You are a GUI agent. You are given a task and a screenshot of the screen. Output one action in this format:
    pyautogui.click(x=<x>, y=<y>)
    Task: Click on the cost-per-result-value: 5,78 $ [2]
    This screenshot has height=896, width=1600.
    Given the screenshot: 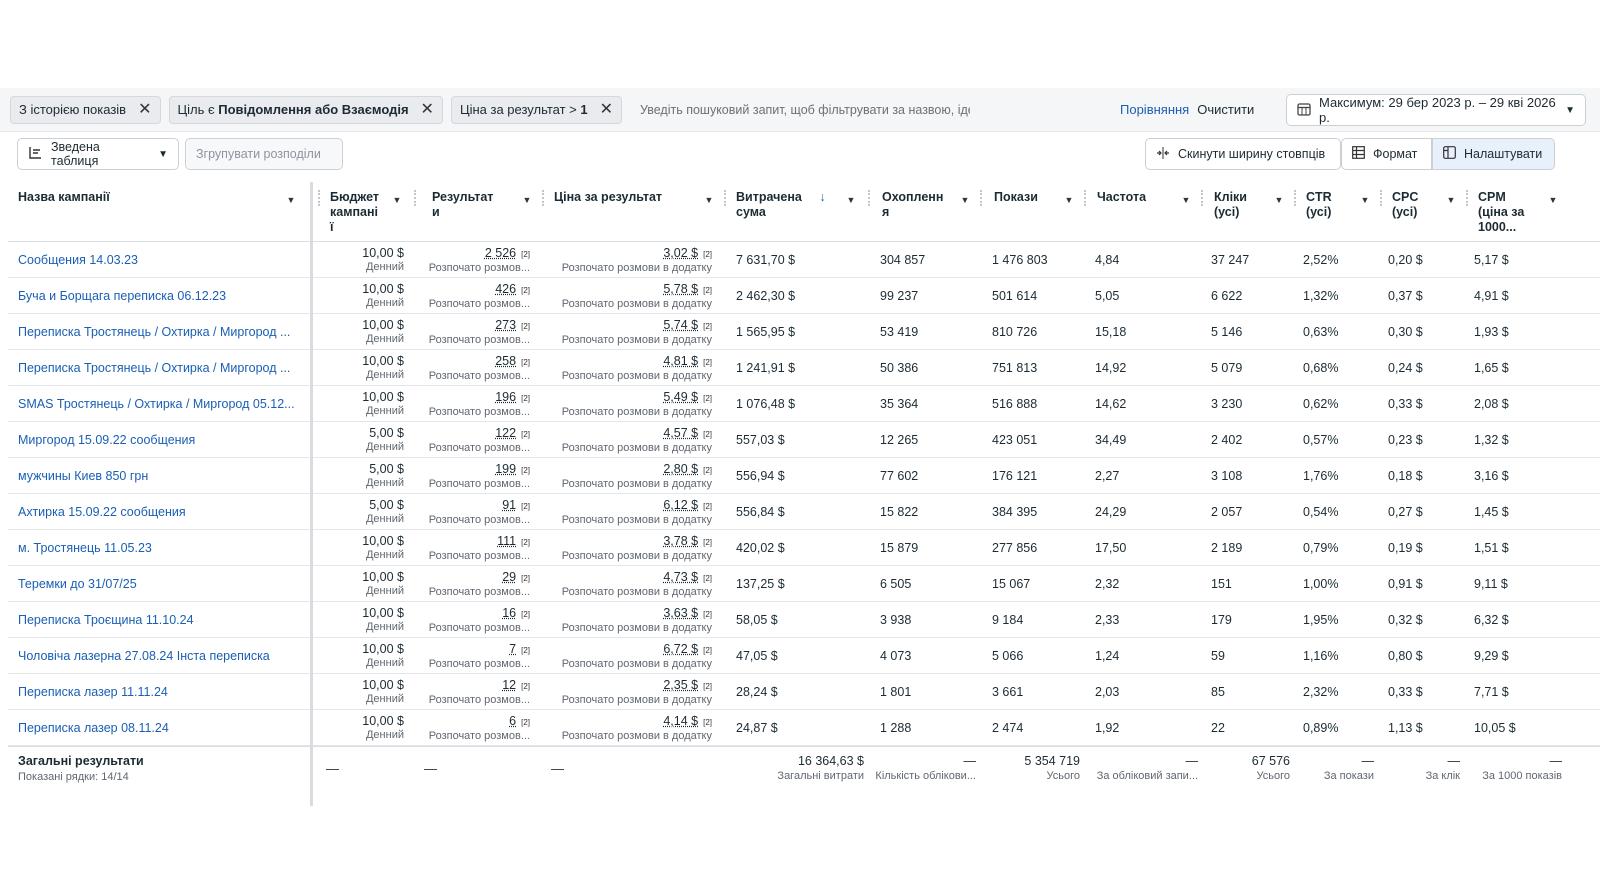 What is the action you would take?
    pyautogui.click(x=687, y=290)
    